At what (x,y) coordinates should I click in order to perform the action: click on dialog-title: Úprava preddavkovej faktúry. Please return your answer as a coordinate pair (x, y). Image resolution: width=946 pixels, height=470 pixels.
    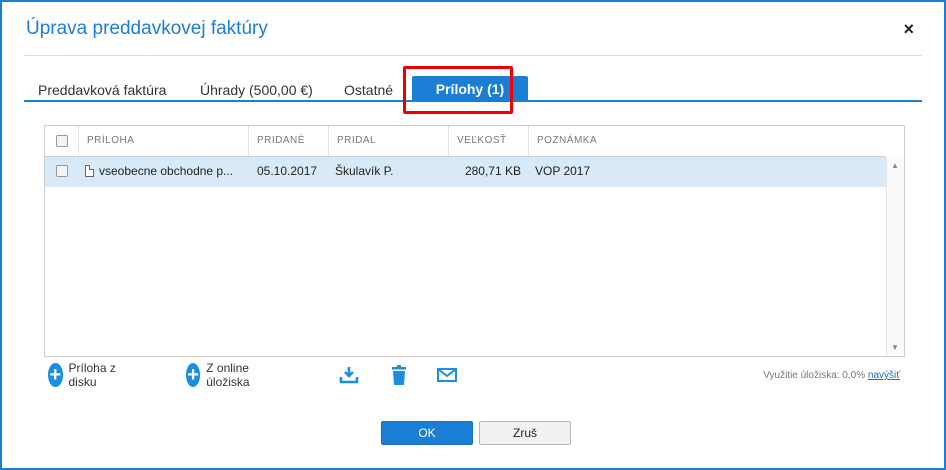
    Looking at the image, I should click on (147, 28).